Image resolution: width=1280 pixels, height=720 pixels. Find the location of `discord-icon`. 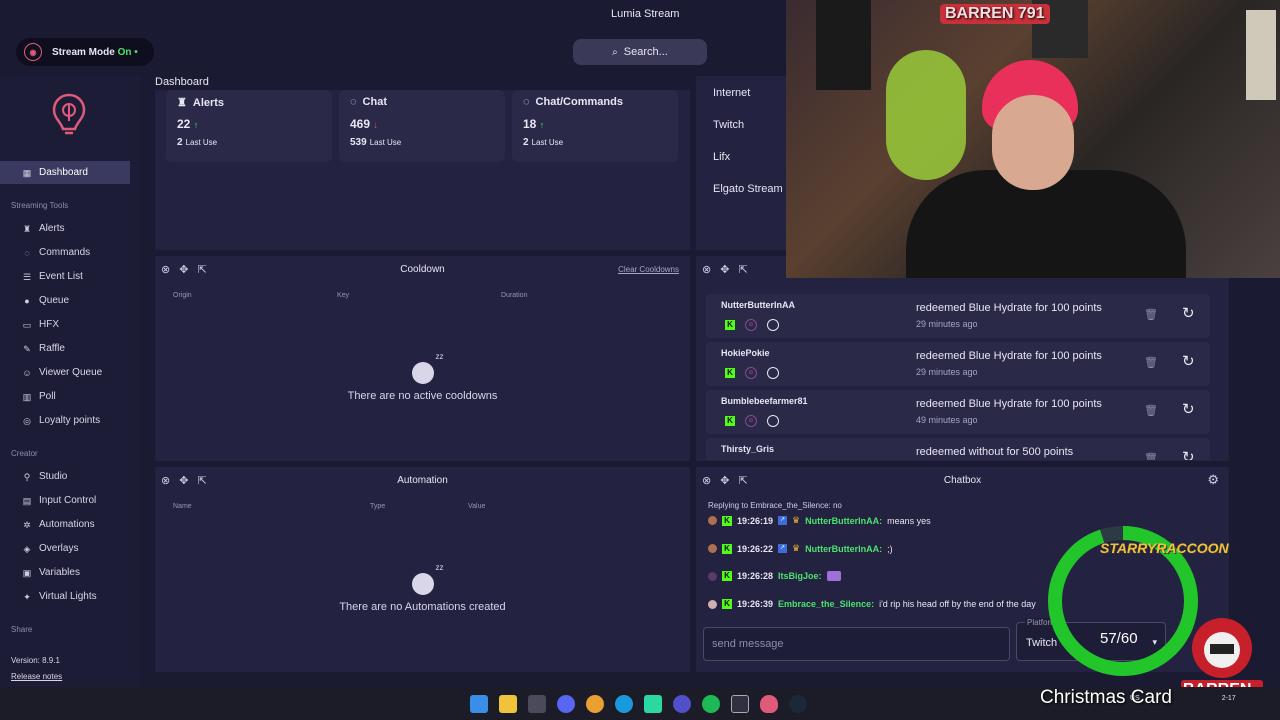

discord-icon is located at coordinates (566, 704).